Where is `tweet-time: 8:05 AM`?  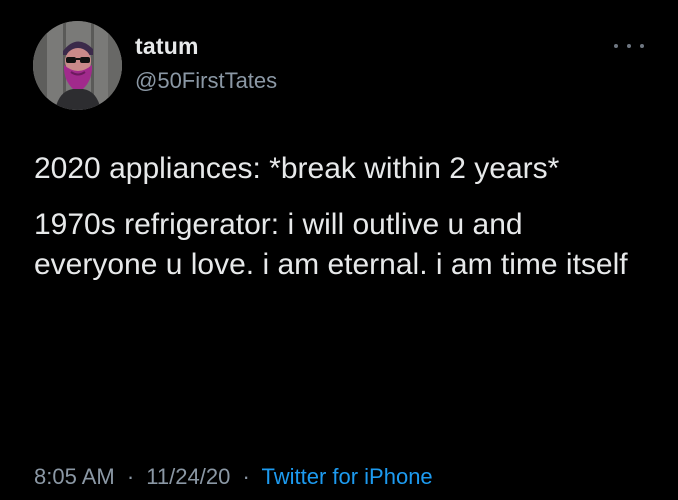
tweet-time: 8:05 AM is located at coordinates (74, 476).